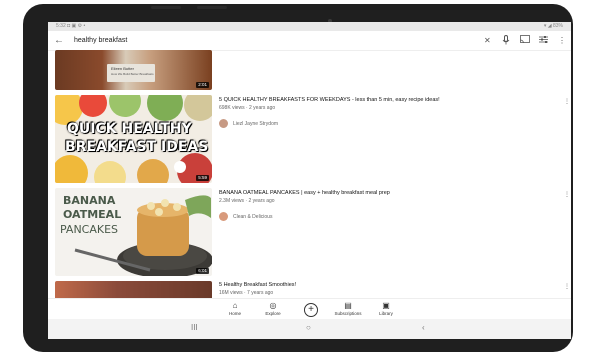 This screenshot has height=357, width=590. Describe the element at coordinates (59, 41) in the screenshot. I see `arrow-back-icon: ←` at that location.